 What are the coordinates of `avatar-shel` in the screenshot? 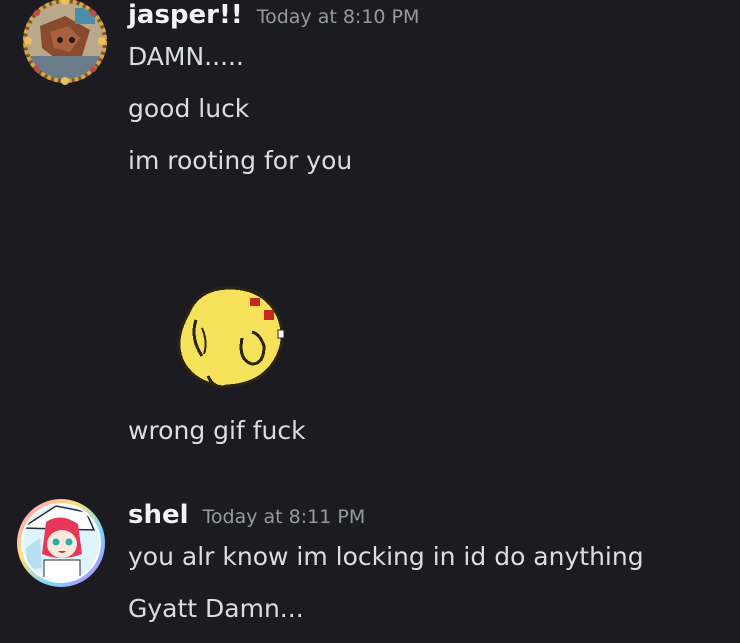 It's located at (61, 543).